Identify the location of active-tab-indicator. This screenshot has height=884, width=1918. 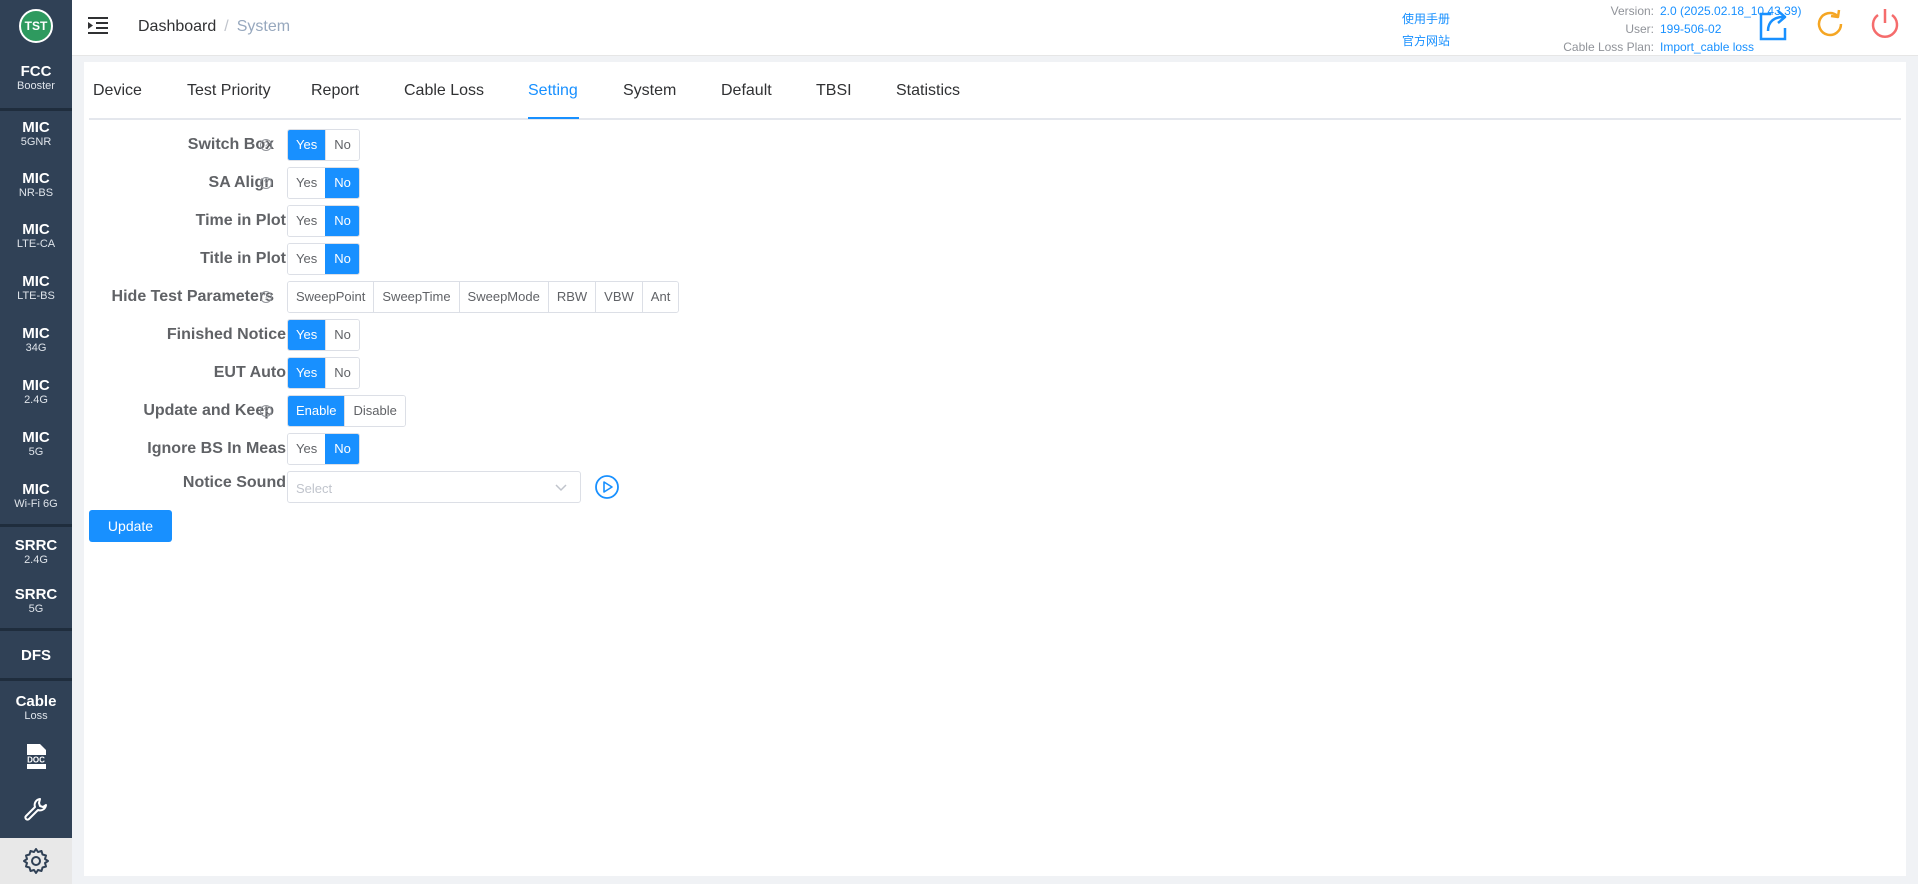
(553, 118).